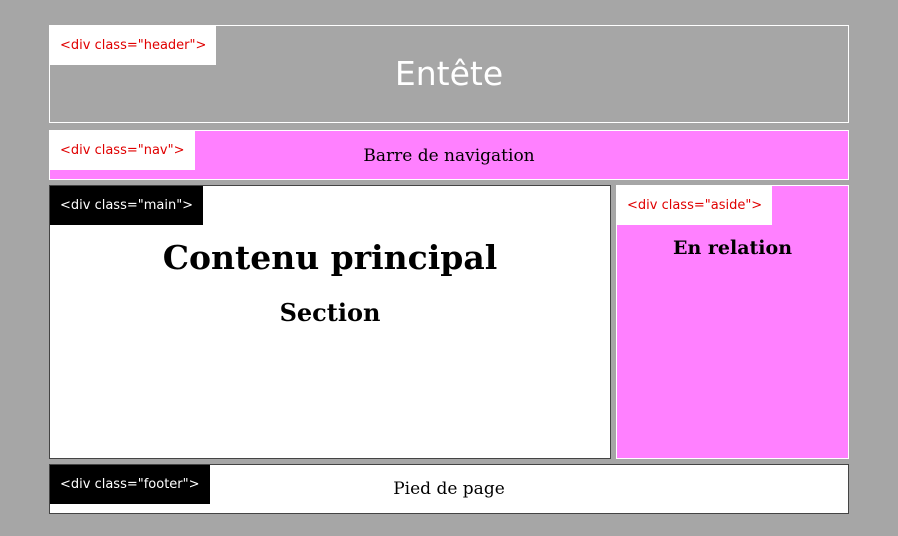 The image size is (898, 536). I want to click on main-tag-label: <div class="main">, so click(127, 205).